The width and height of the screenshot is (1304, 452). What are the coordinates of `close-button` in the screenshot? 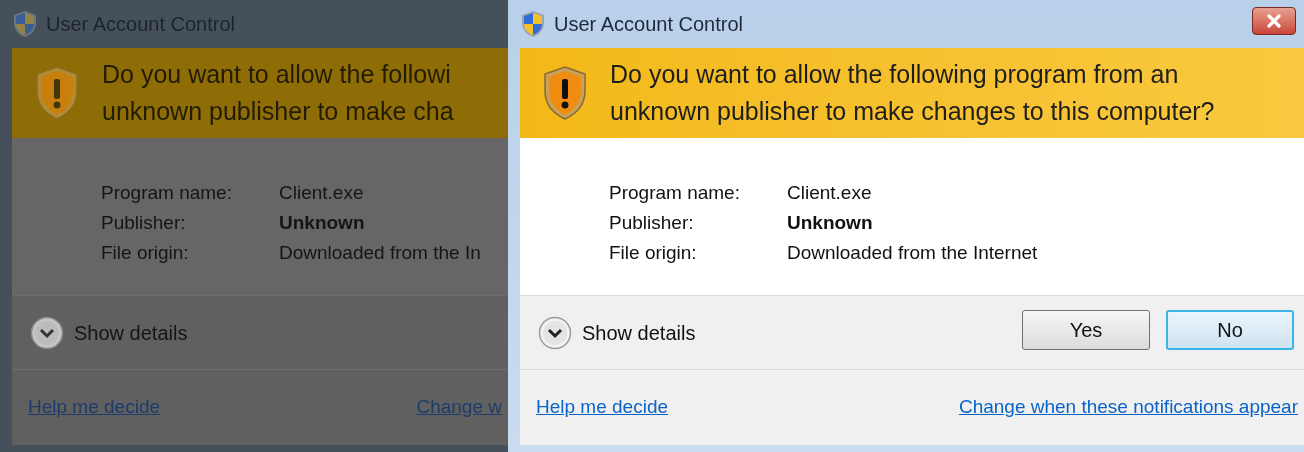 It's located at (1274, 21).